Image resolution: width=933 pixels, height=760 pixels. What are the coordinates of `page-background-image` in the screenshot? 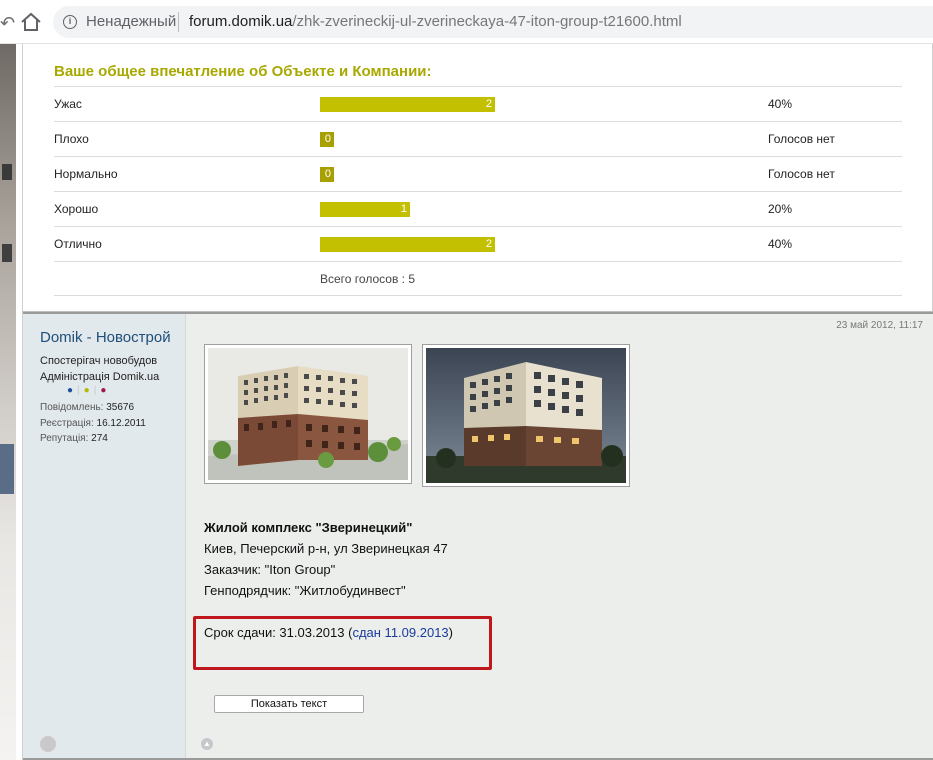 It's located at (8, 402).